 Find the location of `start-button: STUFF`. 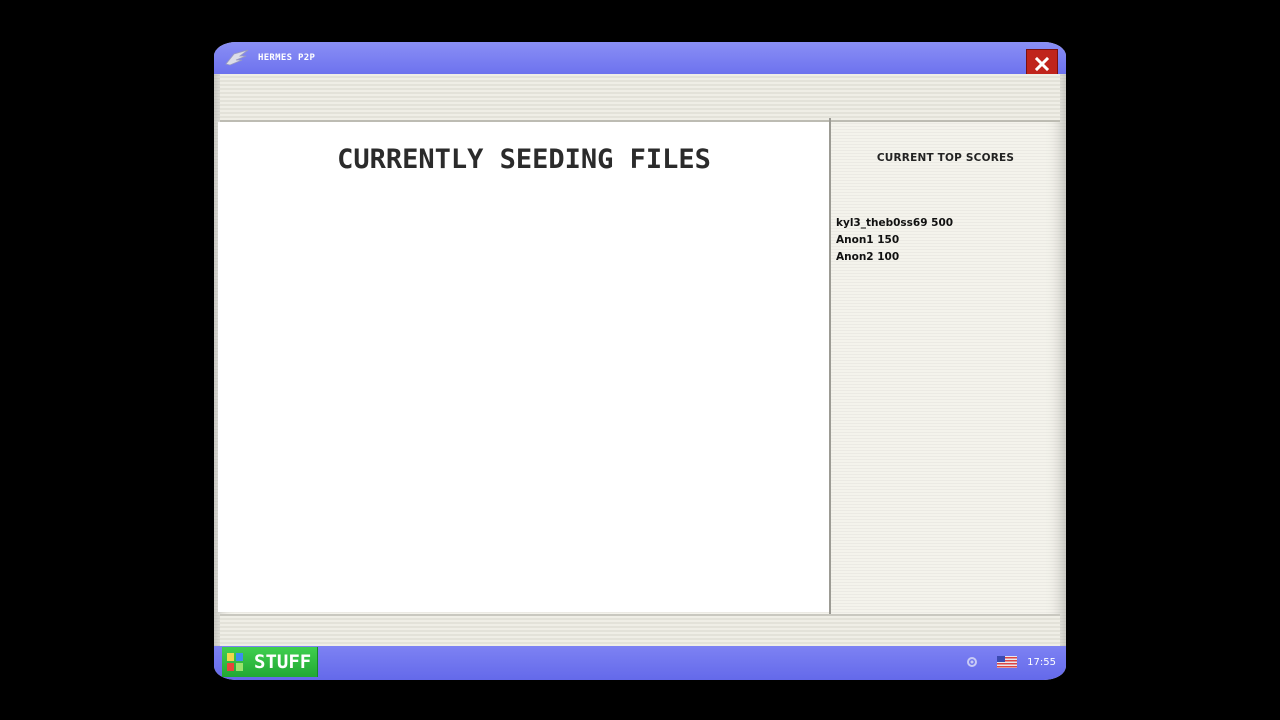

start-button: STUFF is located at coordinates (270, 662).